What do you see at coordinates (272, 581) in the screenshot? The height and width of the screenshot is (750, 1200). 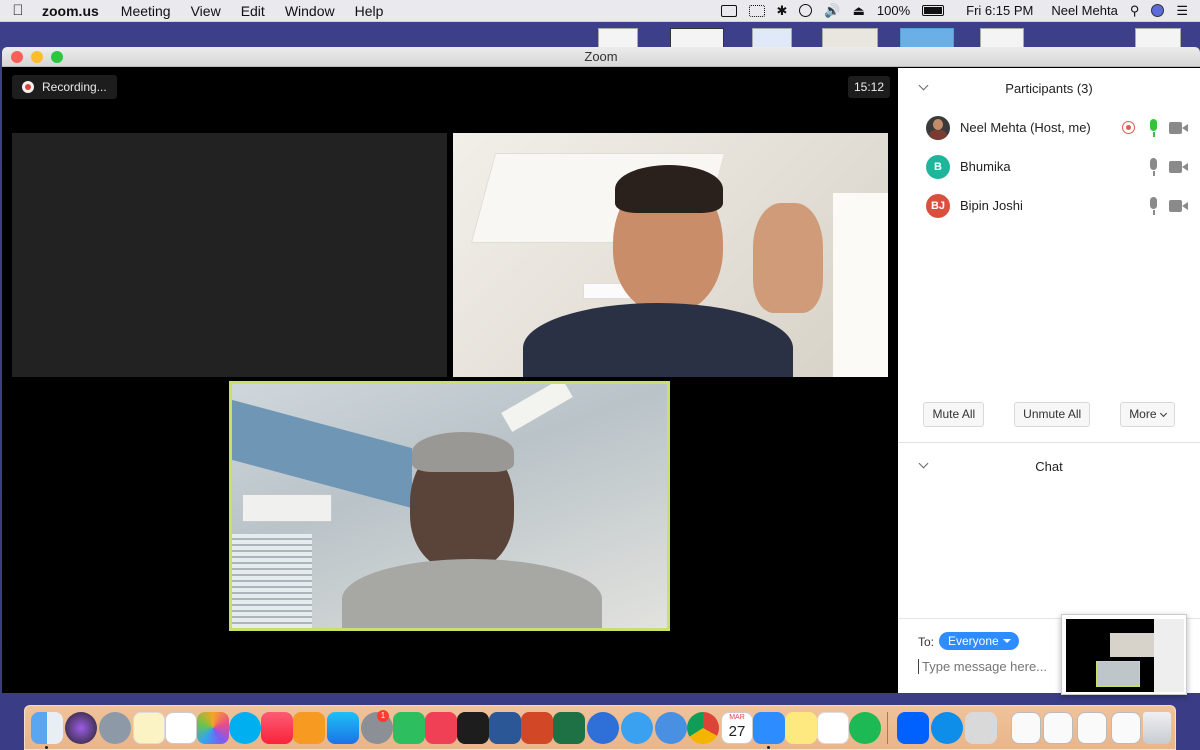 I see `window-blinds` at bounding box center [272, 581].